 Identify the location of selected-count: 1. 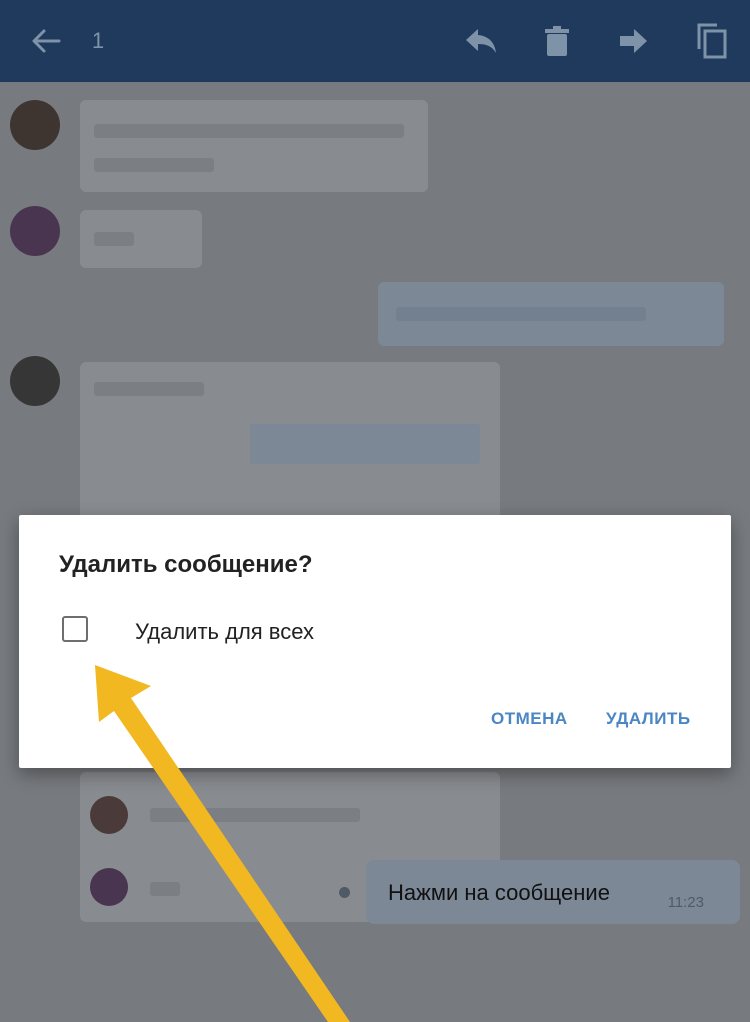
(98, 40).